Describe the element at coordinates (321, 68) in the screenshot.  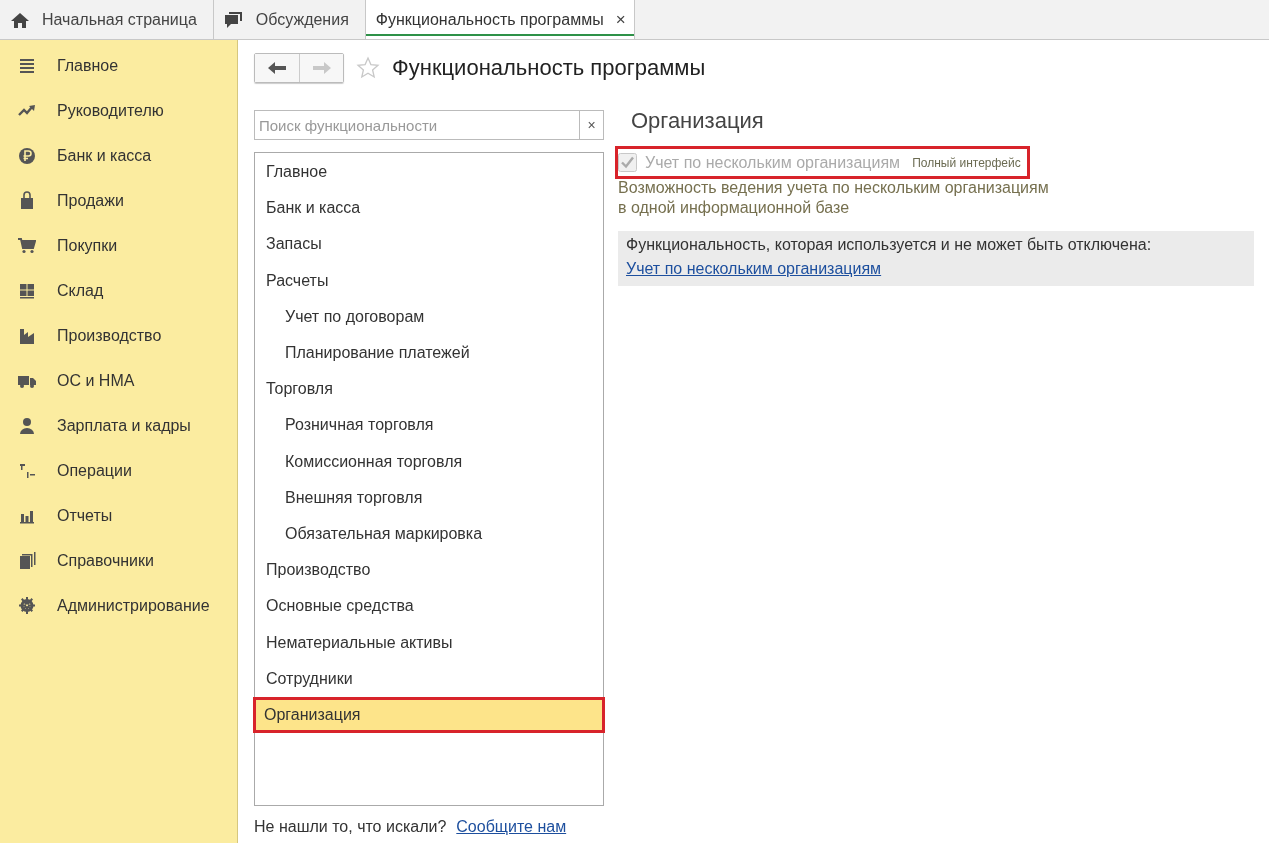
I see `right-arrow-icon` at that location.